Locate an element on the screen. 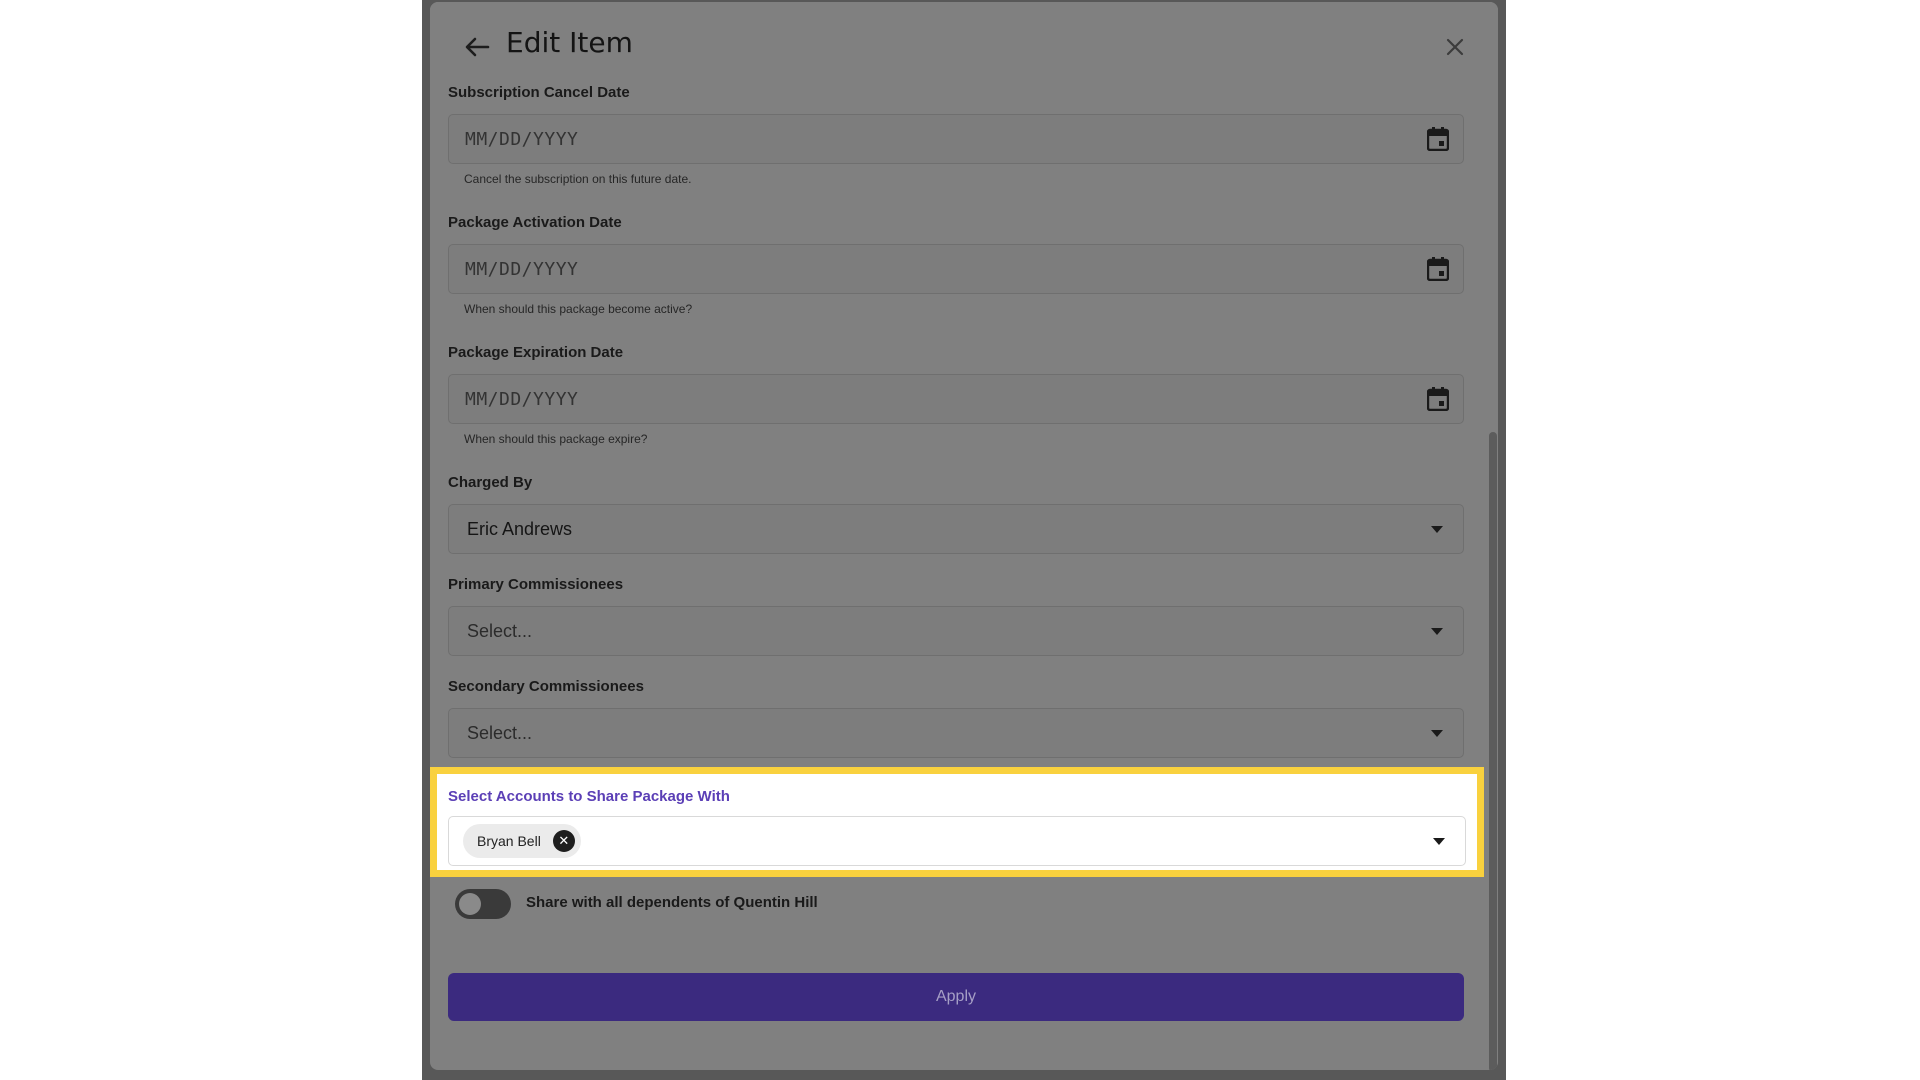 This screenshot has width=1920, height=1080. expiration-date-placeholder: MM/DD/YYYY is located at coordinates (522, 399).